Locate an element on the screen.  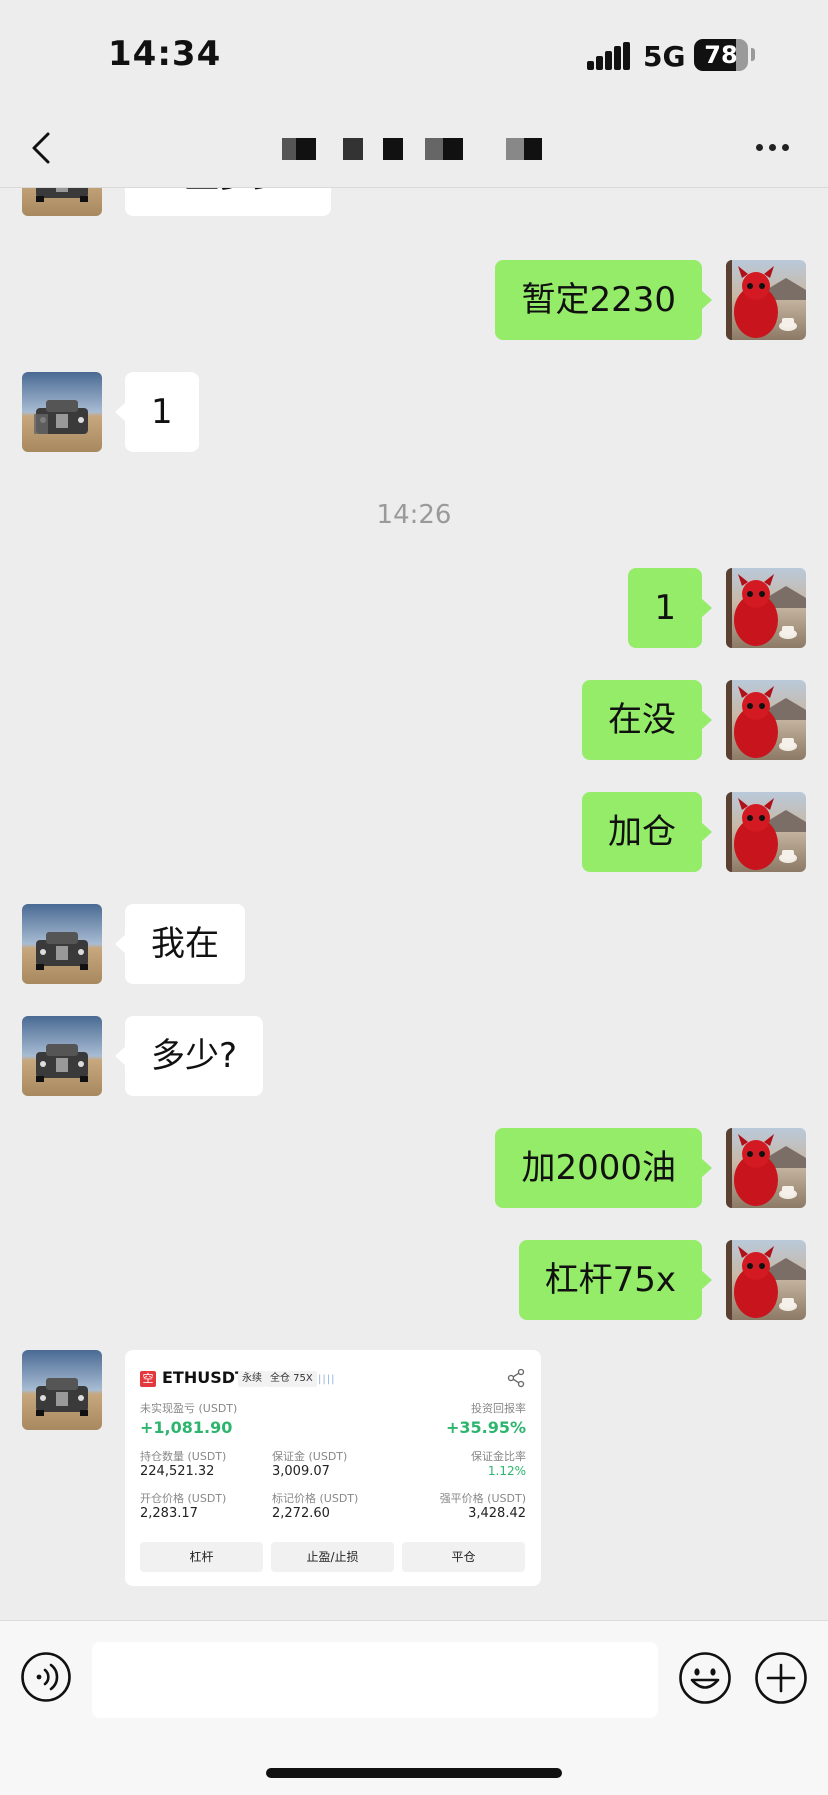
position-size-label: 持仓数量 (USDT) is located at coordinates (183, 1456).